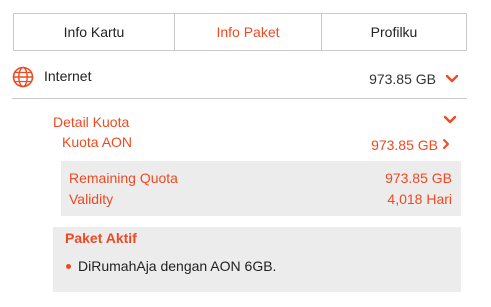  Describe the element at coordinates (97, 142) in the screenshot. I see `kuota-aon-label: Kuota AON` at that location.